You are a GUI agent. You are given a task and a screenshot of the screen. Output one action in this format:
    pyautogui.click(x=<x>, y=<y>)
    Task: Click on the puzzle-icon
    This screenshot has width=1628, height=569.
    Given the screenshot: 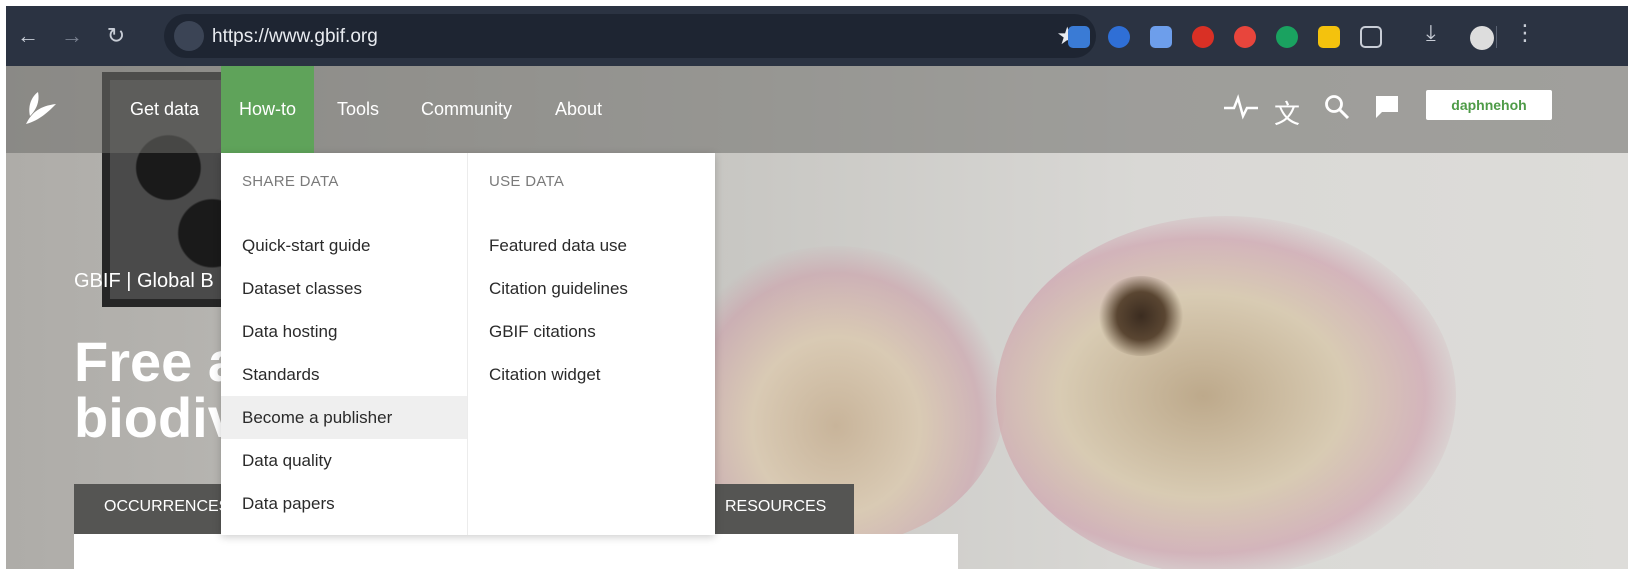 What is the action you would take?
    pyautogui.click(x=1371, y=37)
    